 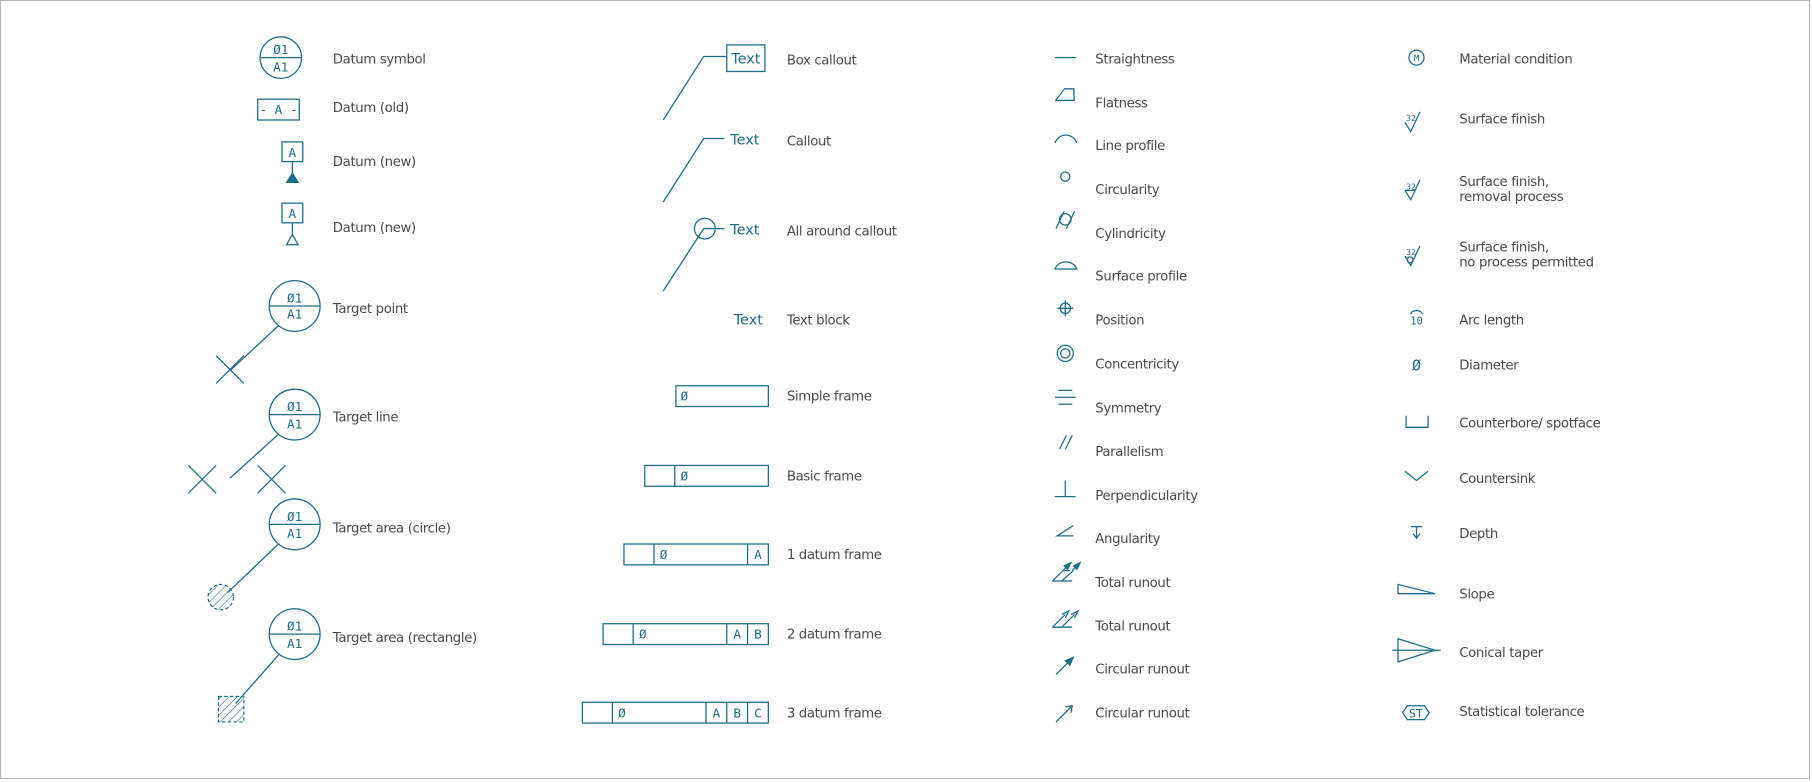 I want to click on callout-icon: Text, so click(x=711, y=167).